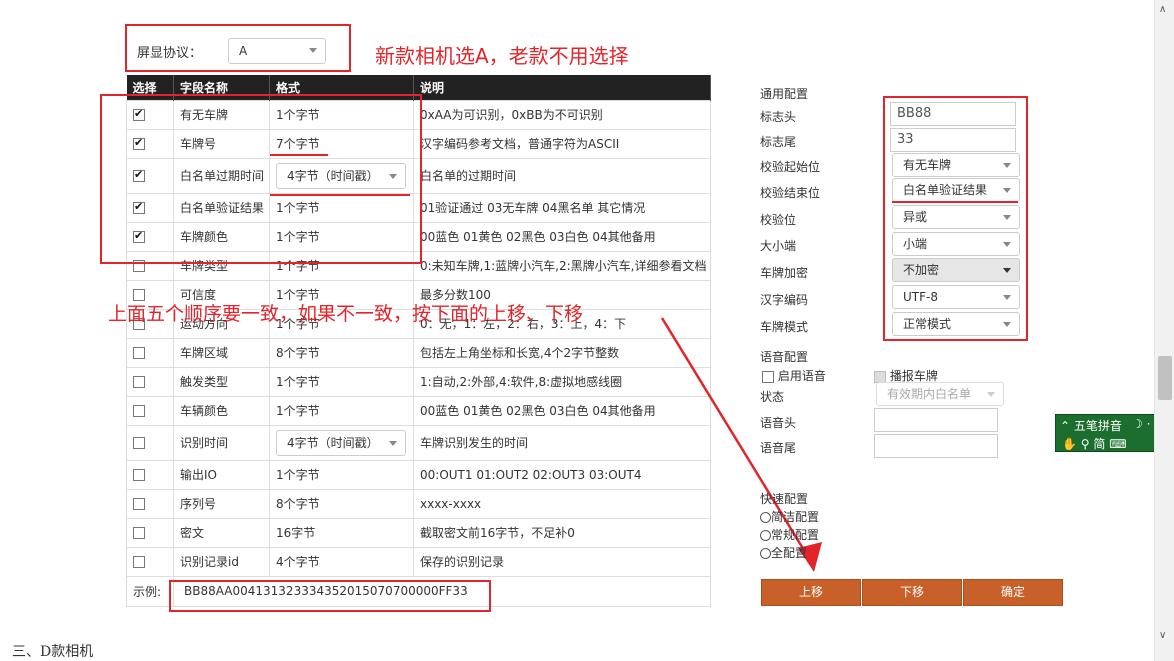 Image resolution: width=1174 pixels, height=661 pixels. I want to click on keyboard-icon: ⌨, so click(1118, 444).